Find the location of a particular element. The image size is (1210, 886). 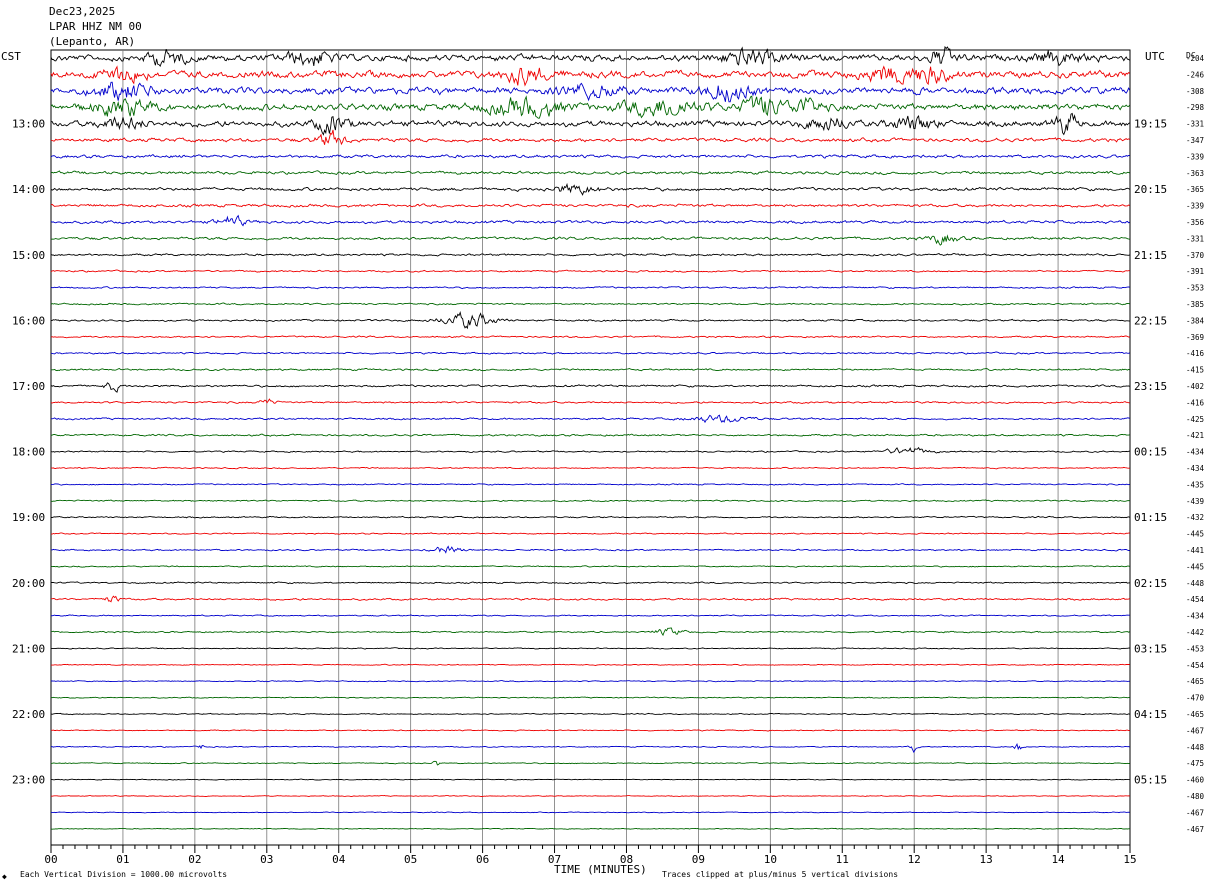

dc-offset-label: -432 is located at coordinates (1195, 517).